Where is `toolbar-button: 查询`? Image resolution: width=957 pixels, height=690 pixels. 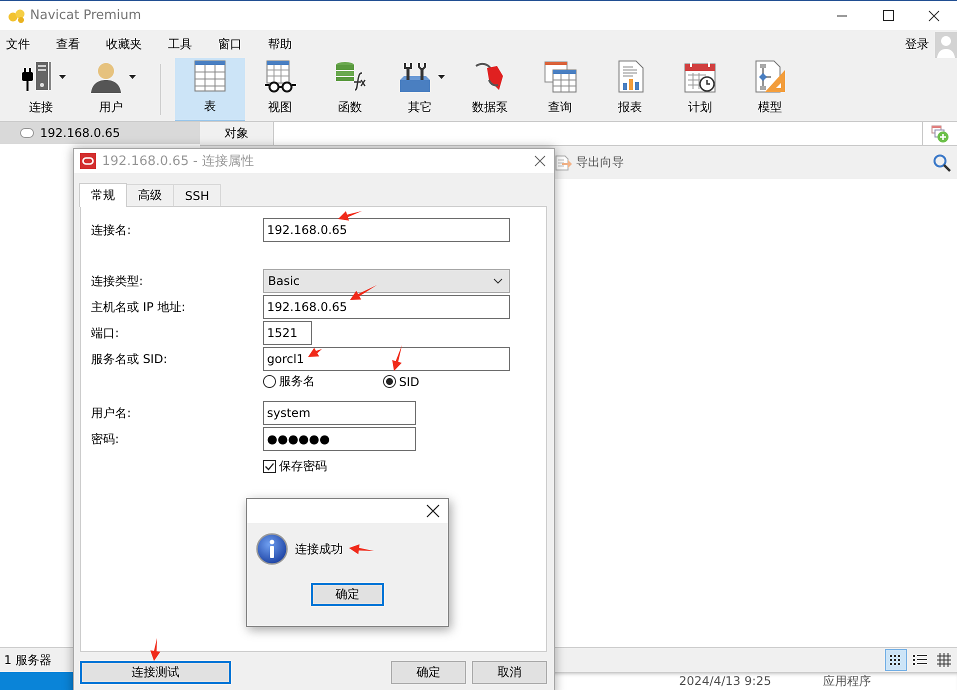 toolbar-button: 查询 is located at coordinates (560, 89).